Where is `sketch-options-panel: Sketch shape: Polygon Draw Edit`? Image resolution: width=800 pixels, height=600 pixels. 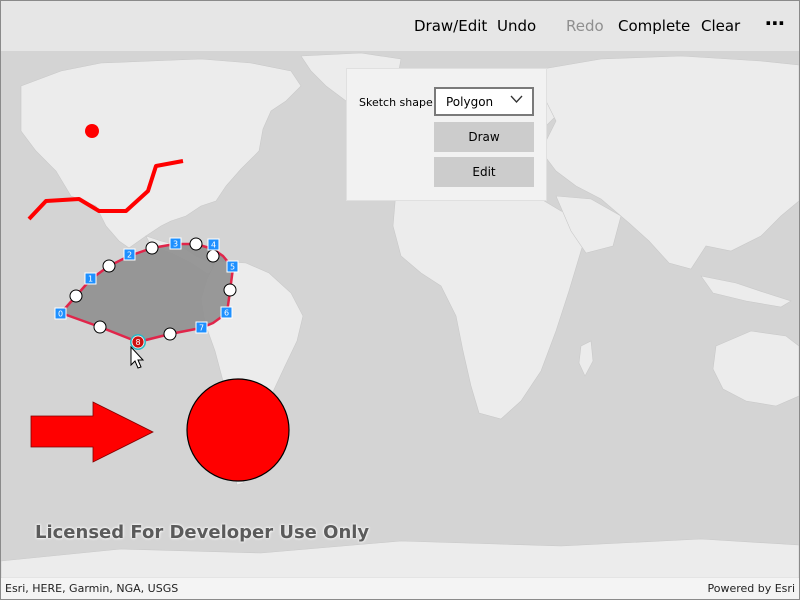
sketch-options-panel: Sketch shape: Polygon Draw Edit is located at coordinates (446, 134).